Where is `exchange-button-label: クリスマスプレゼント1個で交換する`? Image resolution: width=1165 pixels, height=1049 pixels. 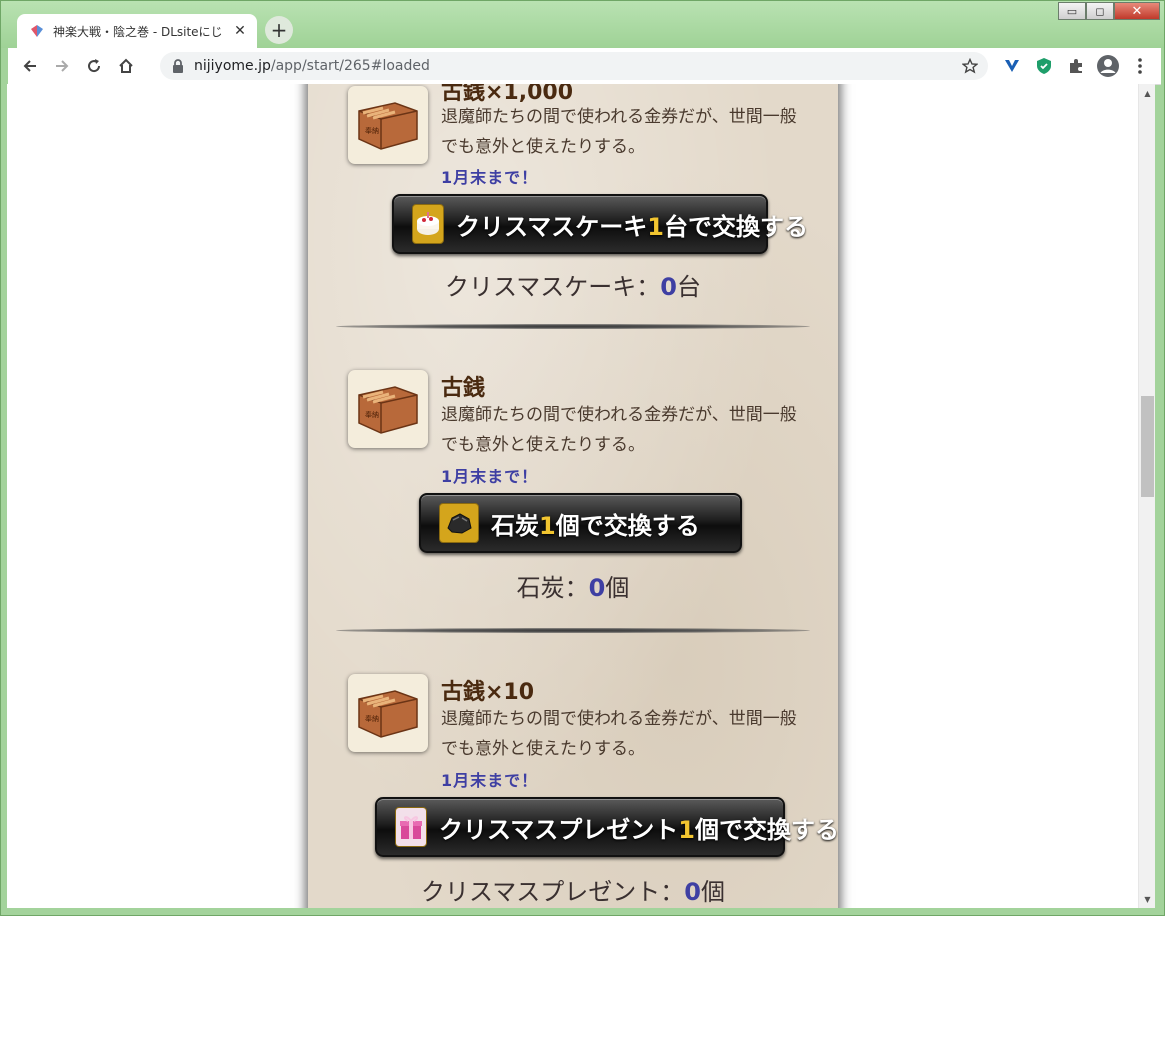
exchange-button-label: クリスマスプレゼント1個で交換する is located at coordinates (639, 829).